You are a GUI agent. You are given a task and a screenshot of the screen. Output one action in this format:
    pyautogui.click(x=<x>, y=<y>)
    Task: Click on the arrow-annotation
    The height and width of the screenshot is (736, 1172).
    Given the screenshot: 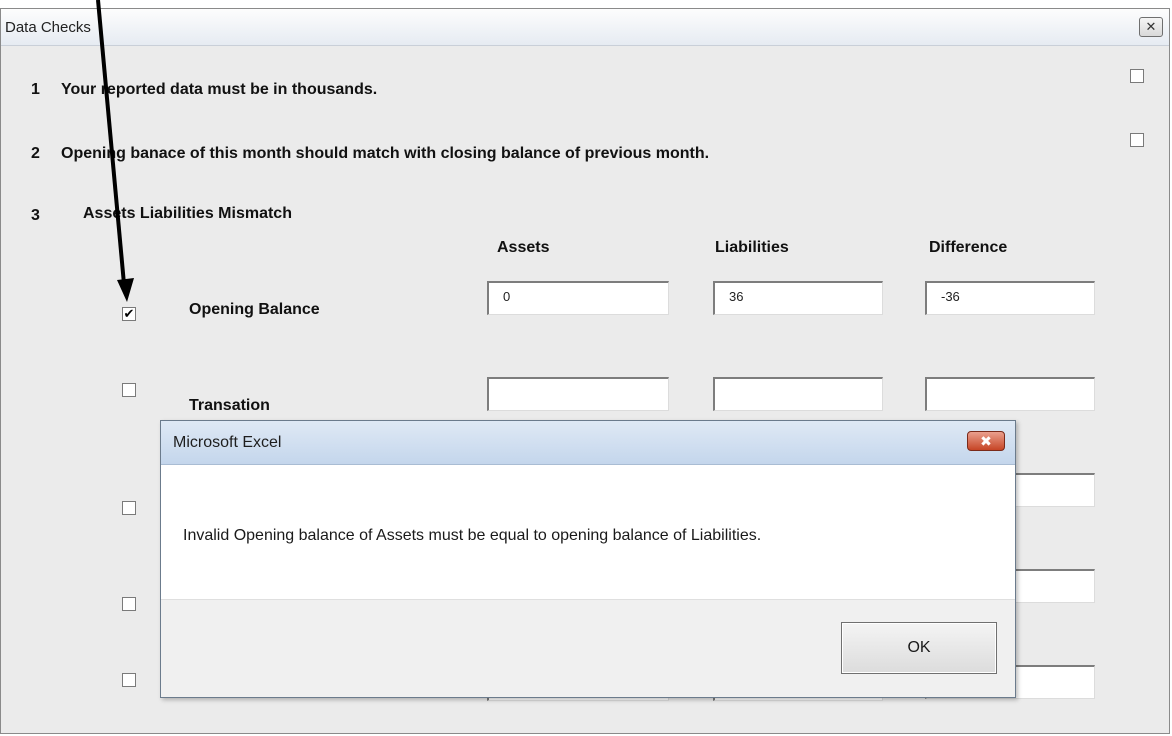 What is the action you would take?
    pyautogui.click(x=115, y=151)
    